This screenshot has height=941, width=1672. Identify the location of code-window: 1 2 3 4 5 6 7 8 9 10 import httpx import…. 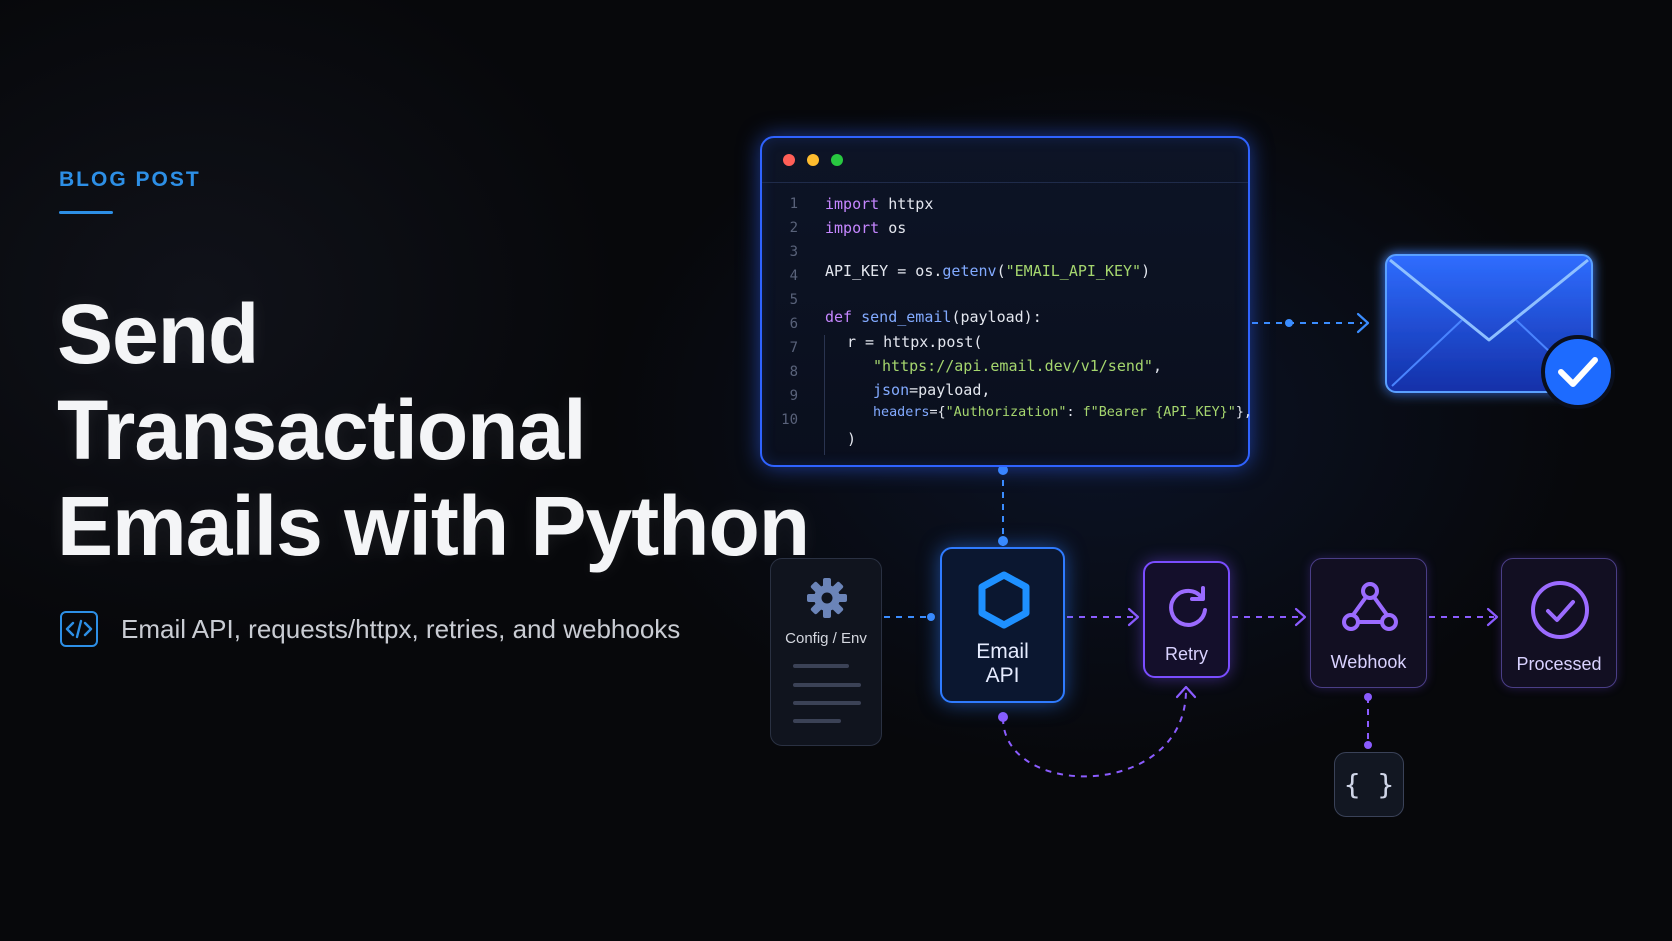
(1006, 301).